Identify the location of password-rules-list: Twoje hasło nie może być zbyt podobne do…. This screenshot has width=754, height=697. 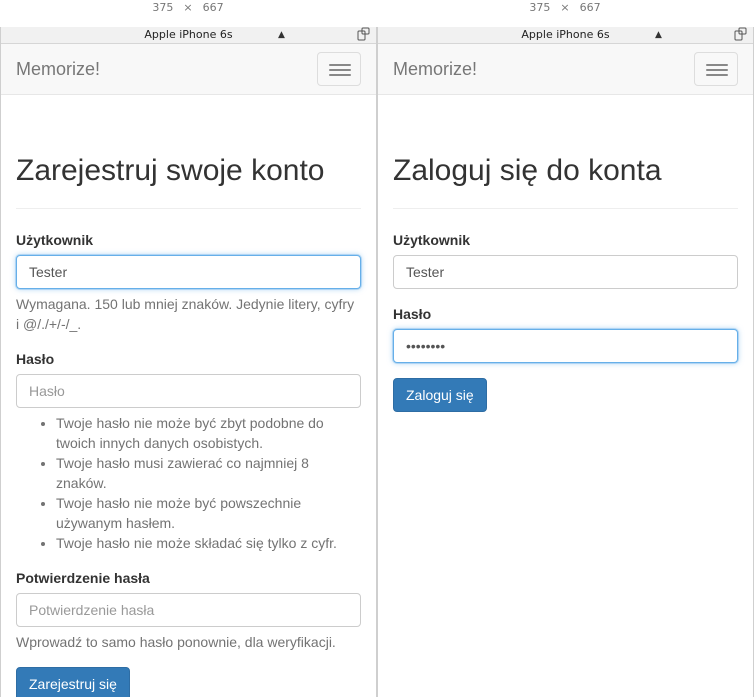
(188, 483).